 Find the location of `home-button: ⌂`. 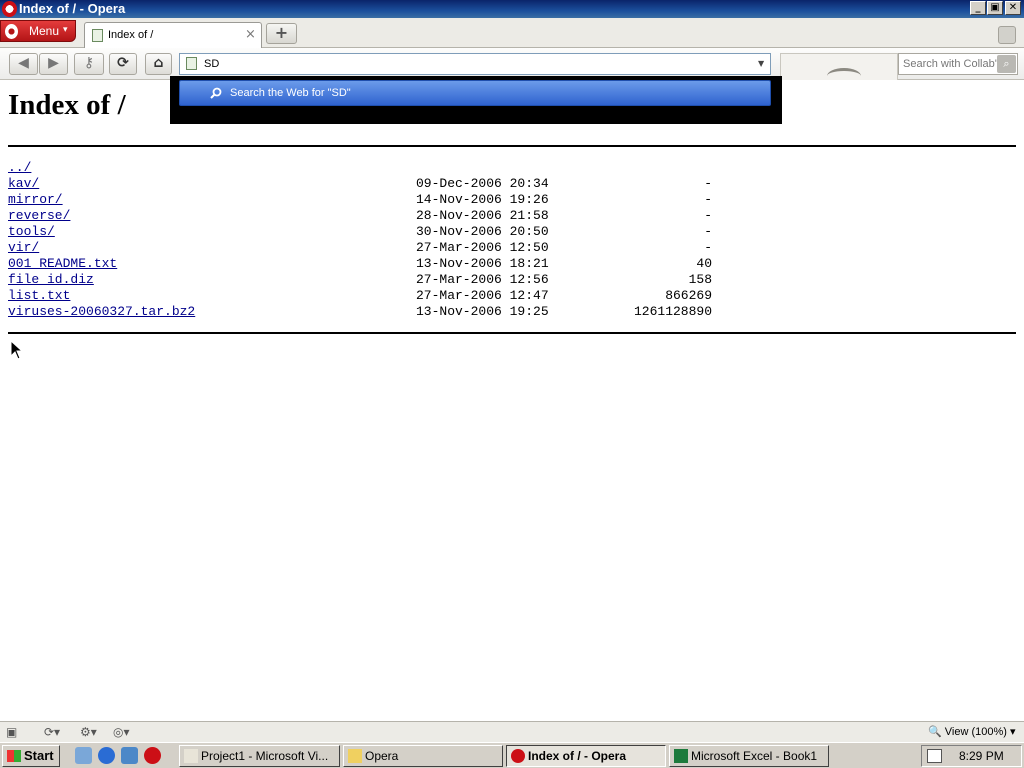

home-button: ⌂ is located at coordinates (158, 64).